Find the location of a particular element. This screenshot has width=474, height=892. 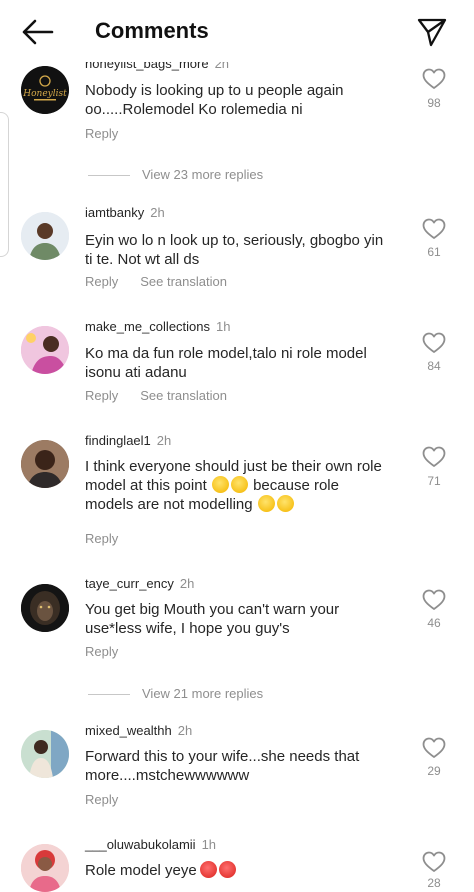

honeylist-logo-icon: Honeylist is located at coordinates (45, 90).